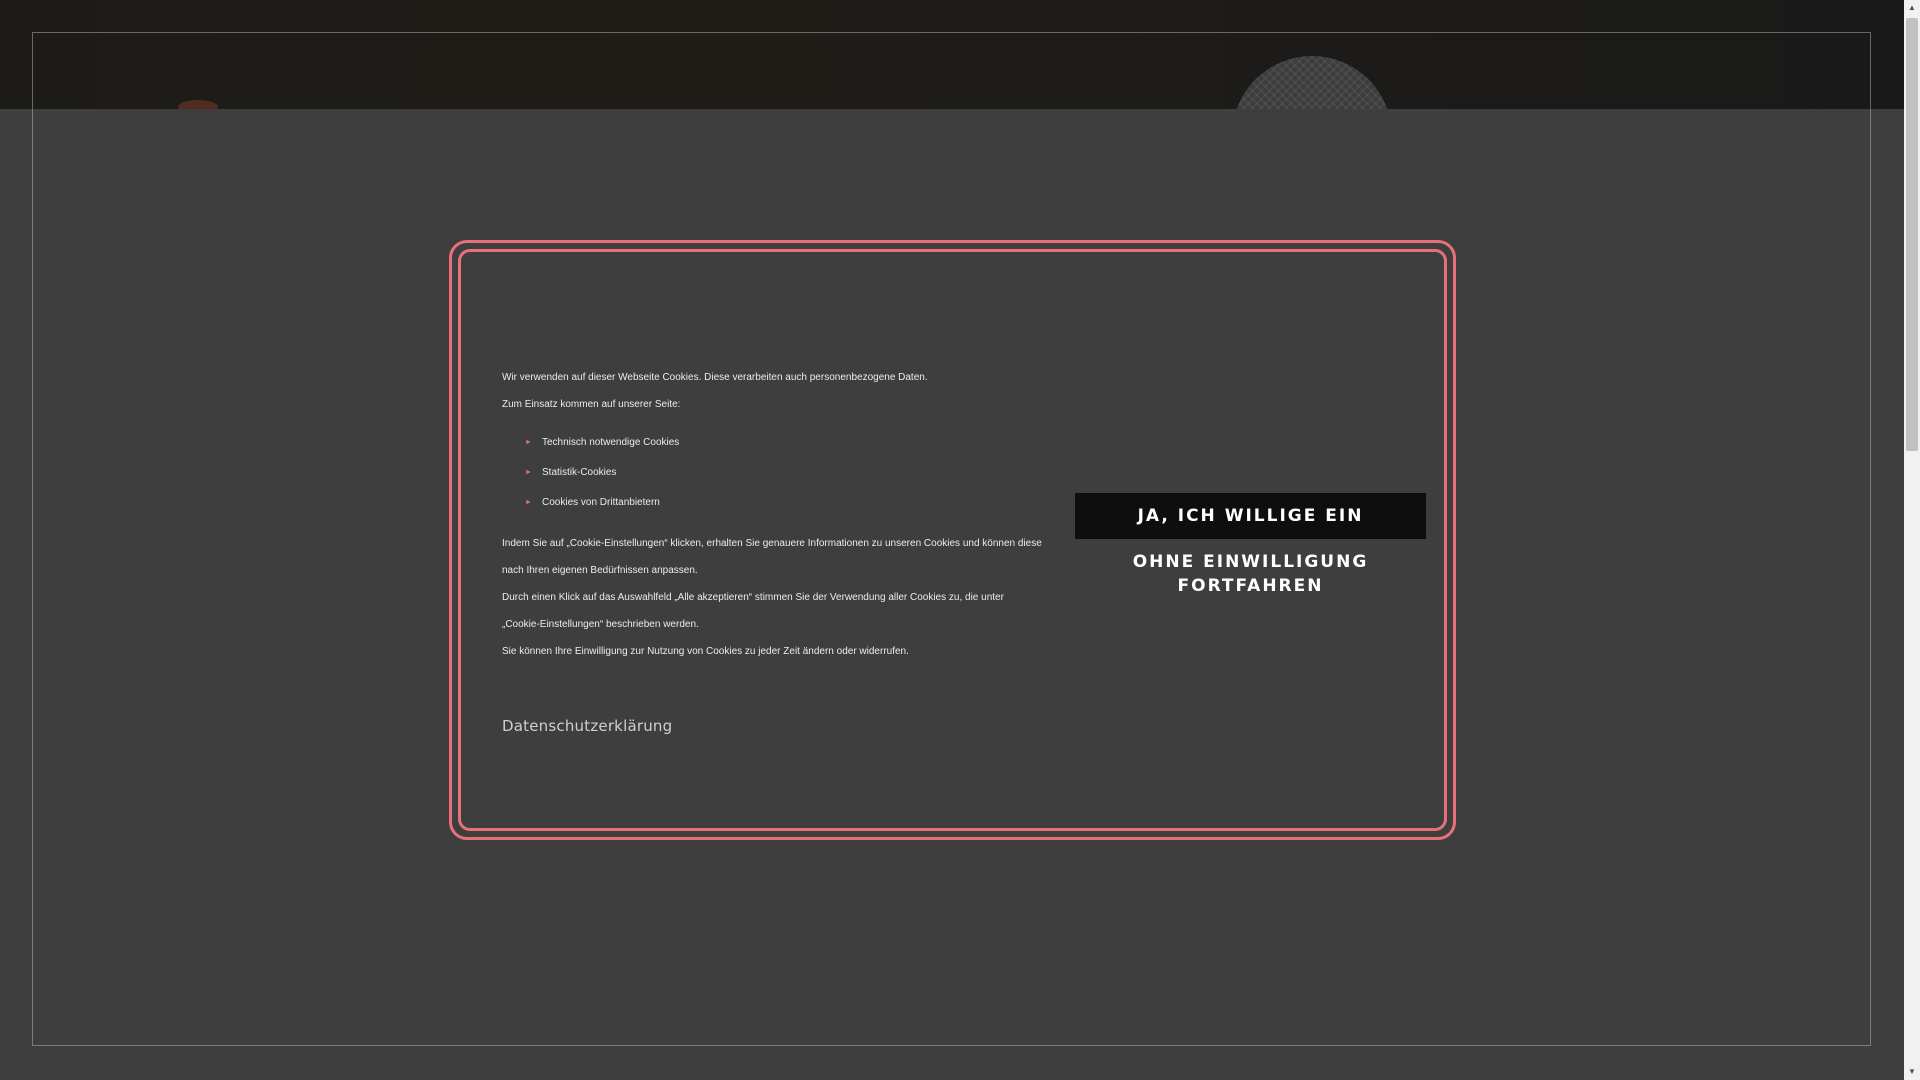 The image size is (1920, 1080). I want to click on list-item: ► Technisch notwendige Cookies, so click(783, 443).